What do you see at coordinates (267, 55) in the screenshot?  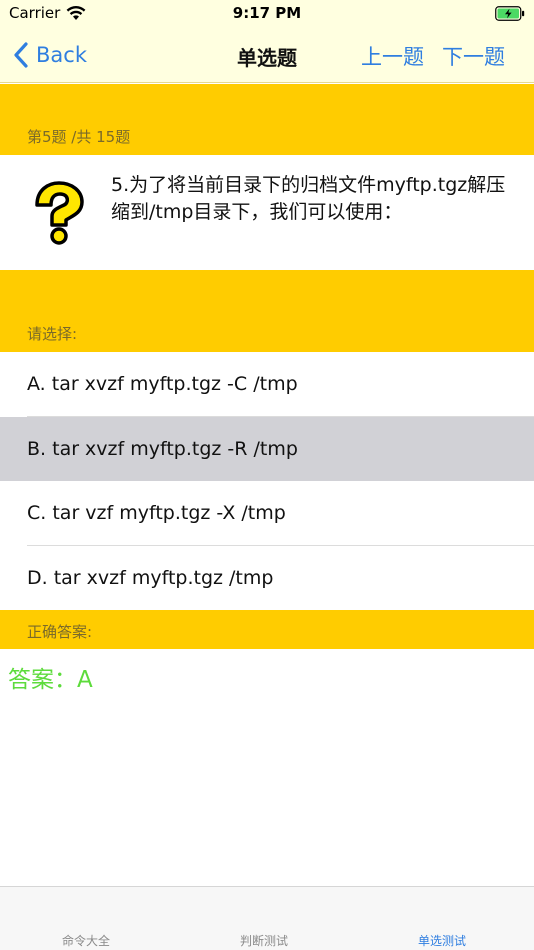 I see `navigation-bar: Back 单选题 上一题 下一题` at bounding box center [267, 55].